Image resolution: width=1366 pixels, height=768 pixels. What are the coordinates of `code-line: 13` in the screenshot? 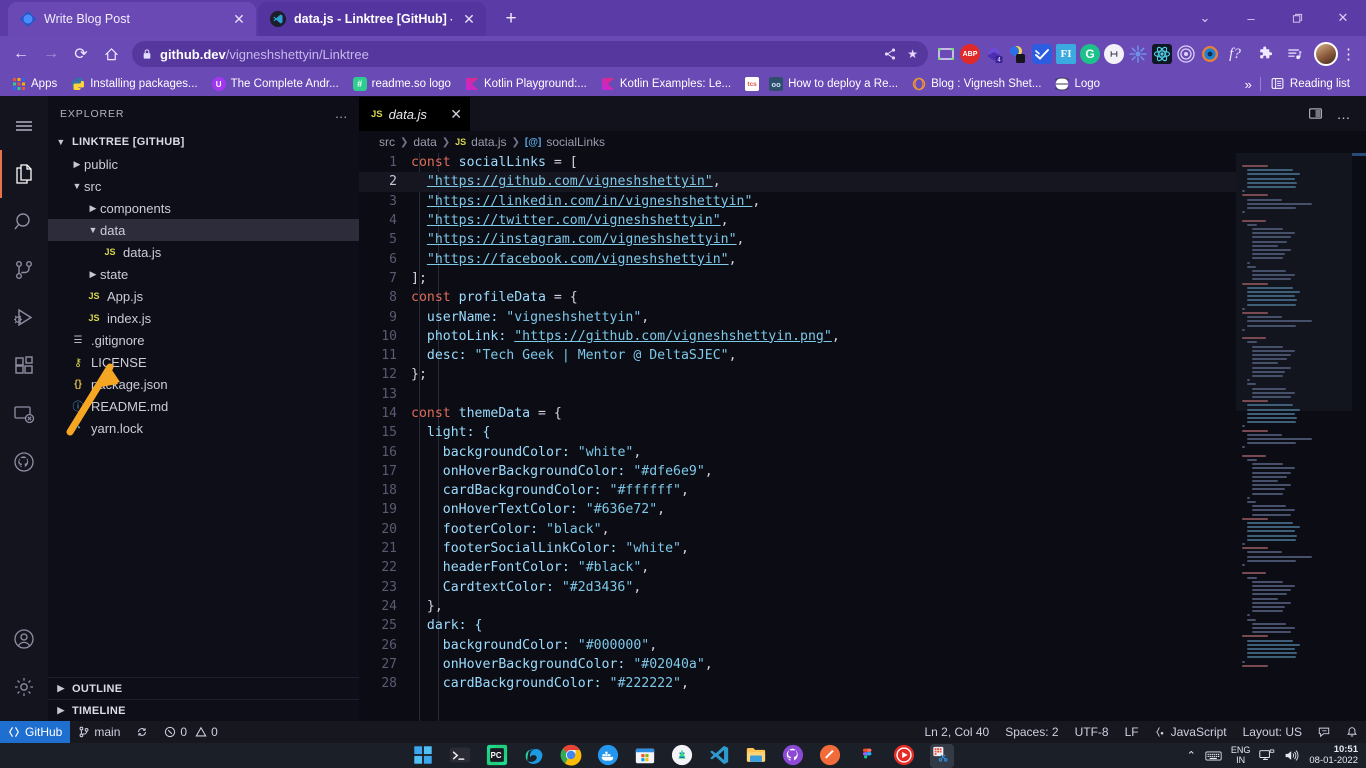 It's located at (862, 394).